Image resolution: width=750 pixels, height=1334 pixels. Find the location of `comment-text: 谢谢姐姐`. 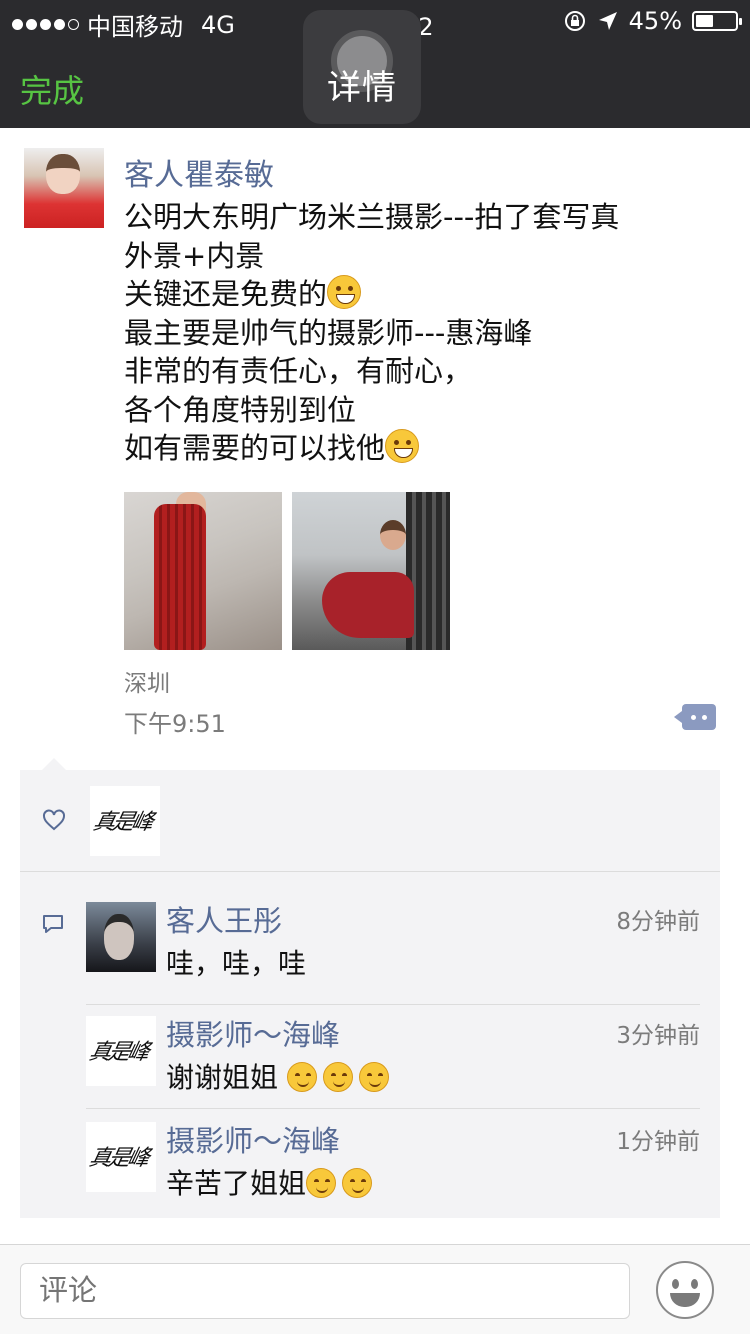

comment-text: 谢谢姐姐 is located at coordinates (280, 1076).